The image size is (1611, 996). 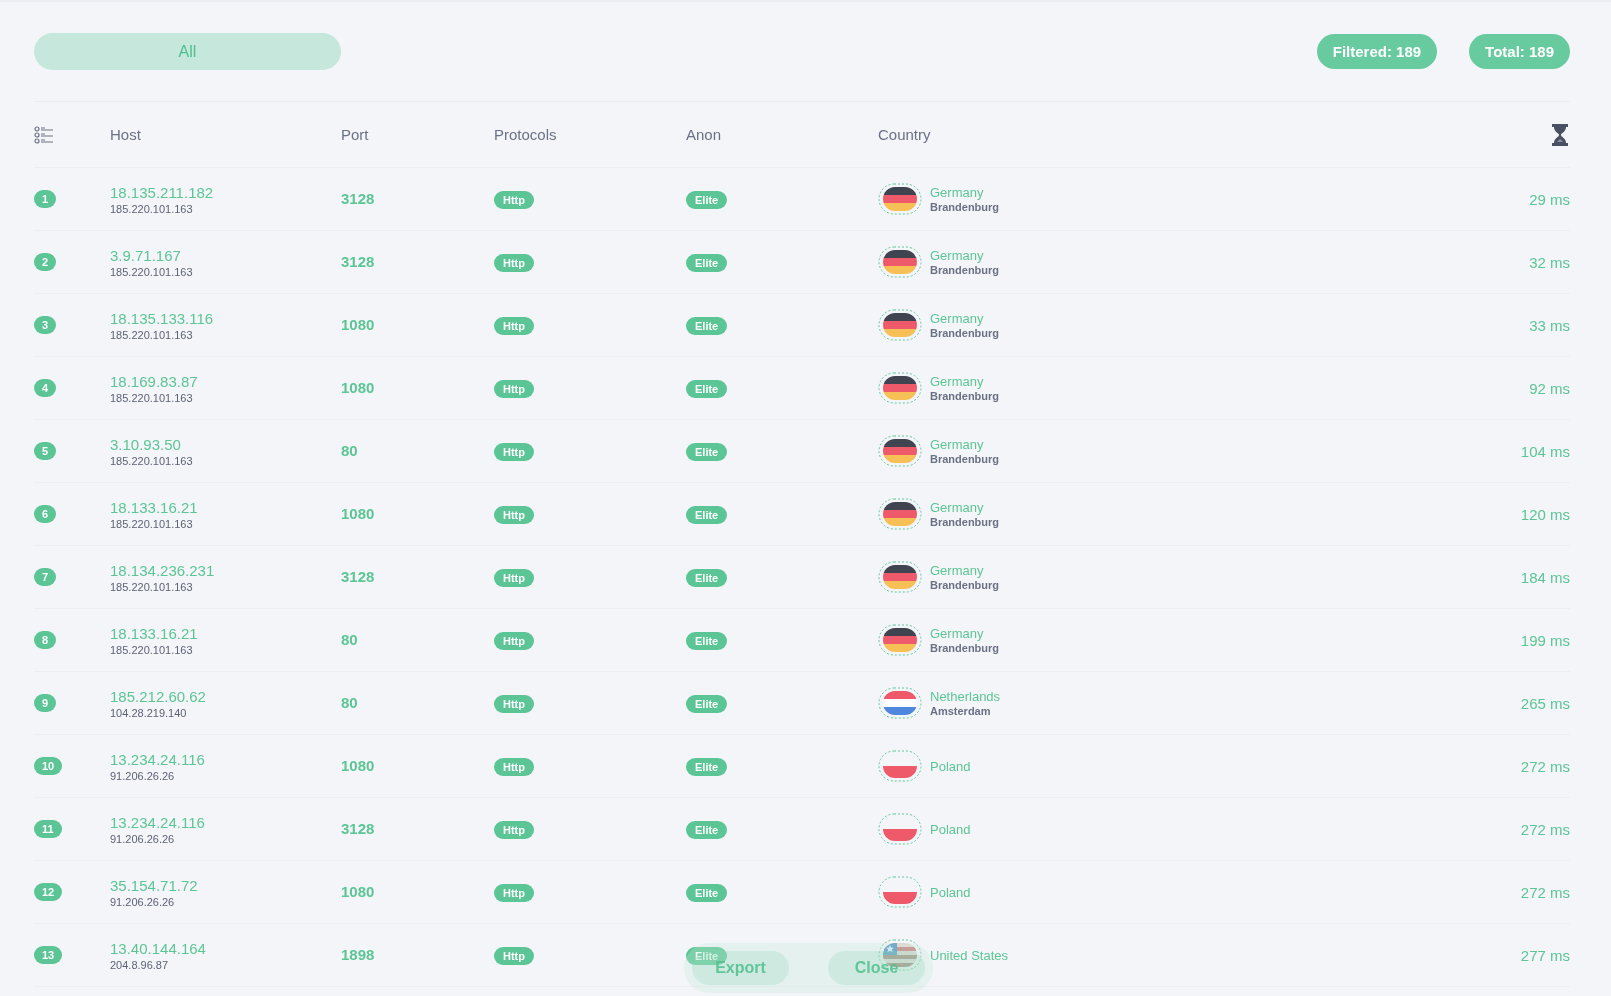 I want to click on column-header: Country, so click(x=904, y=134).